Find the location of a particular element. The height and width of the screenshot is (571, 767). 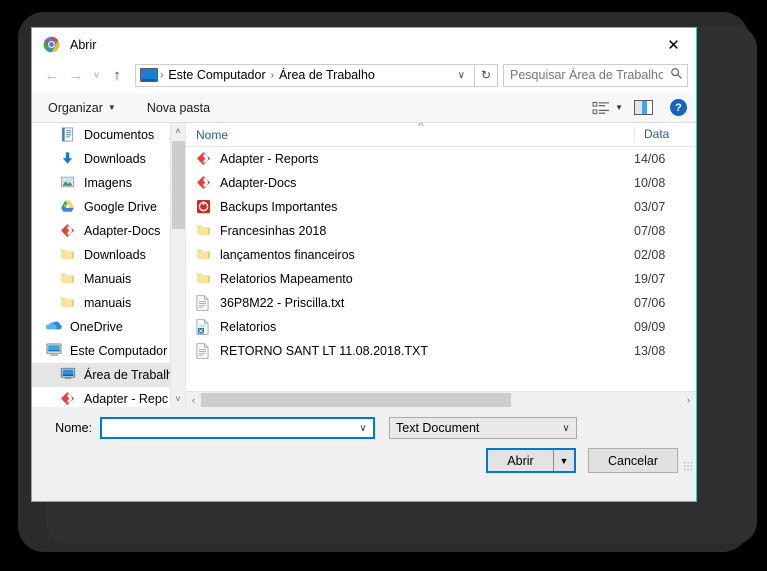

open-button-label: Abrir is located at coordinates (520, 460).